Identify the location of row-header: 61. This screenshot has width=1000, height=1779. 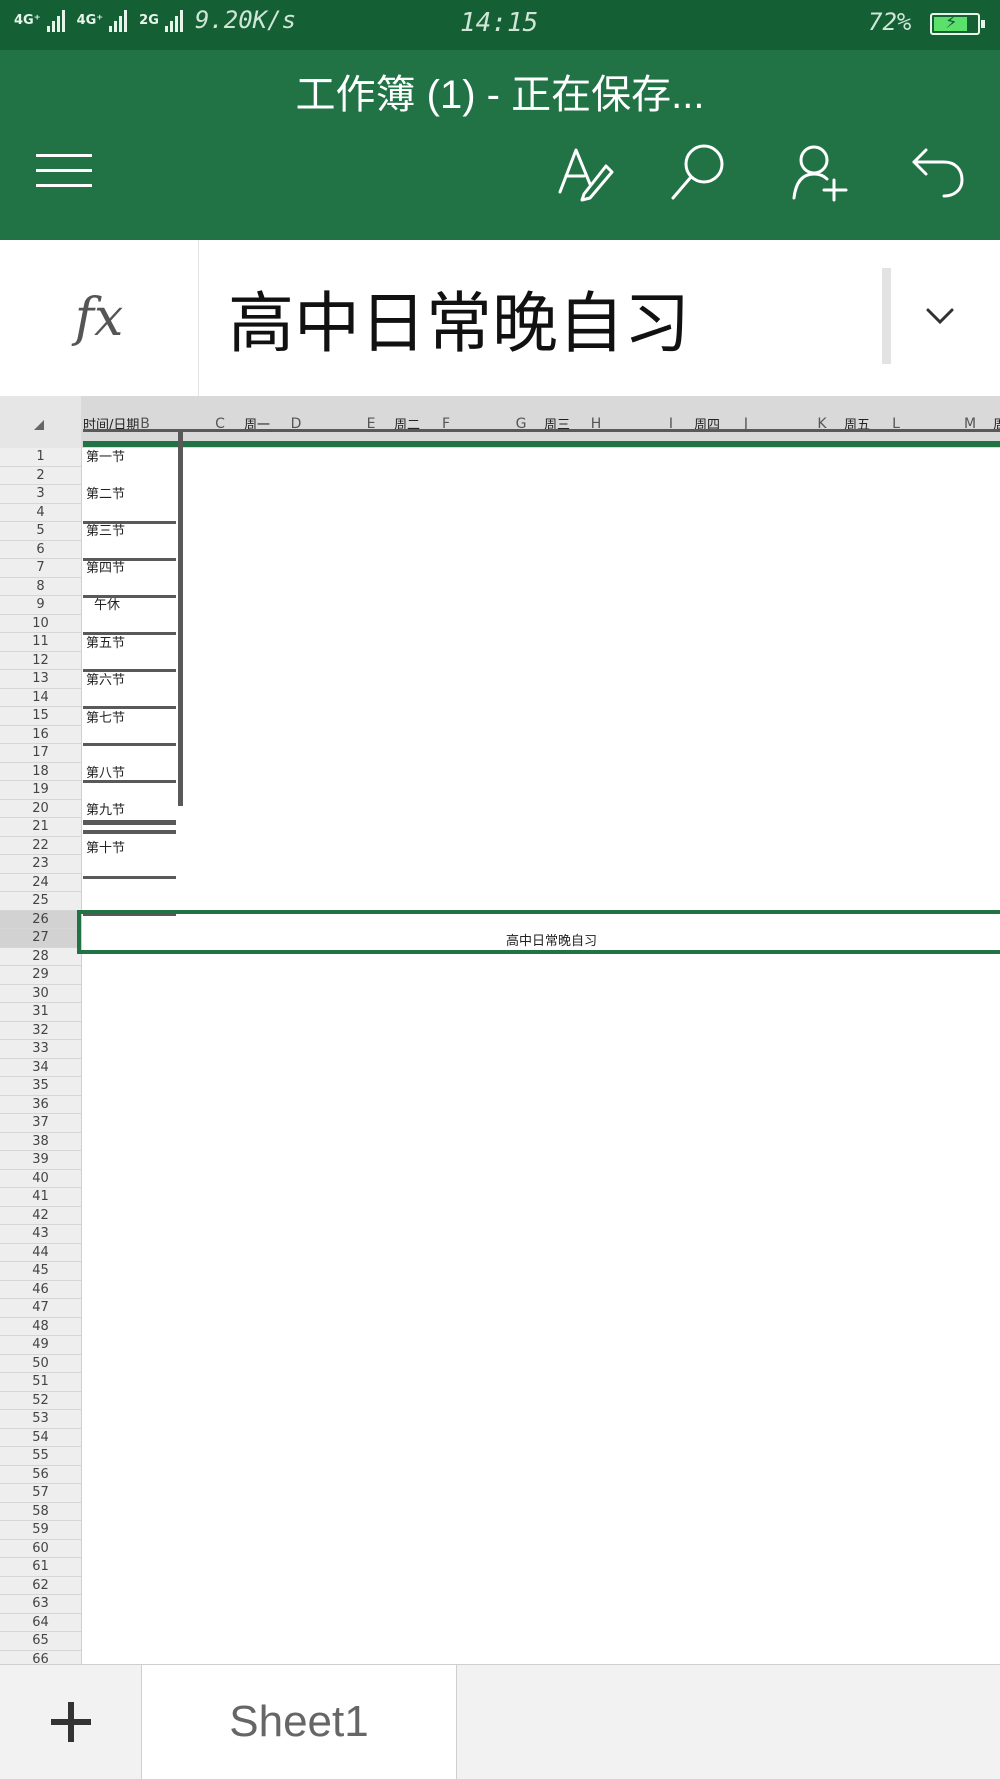
(40, 1567).